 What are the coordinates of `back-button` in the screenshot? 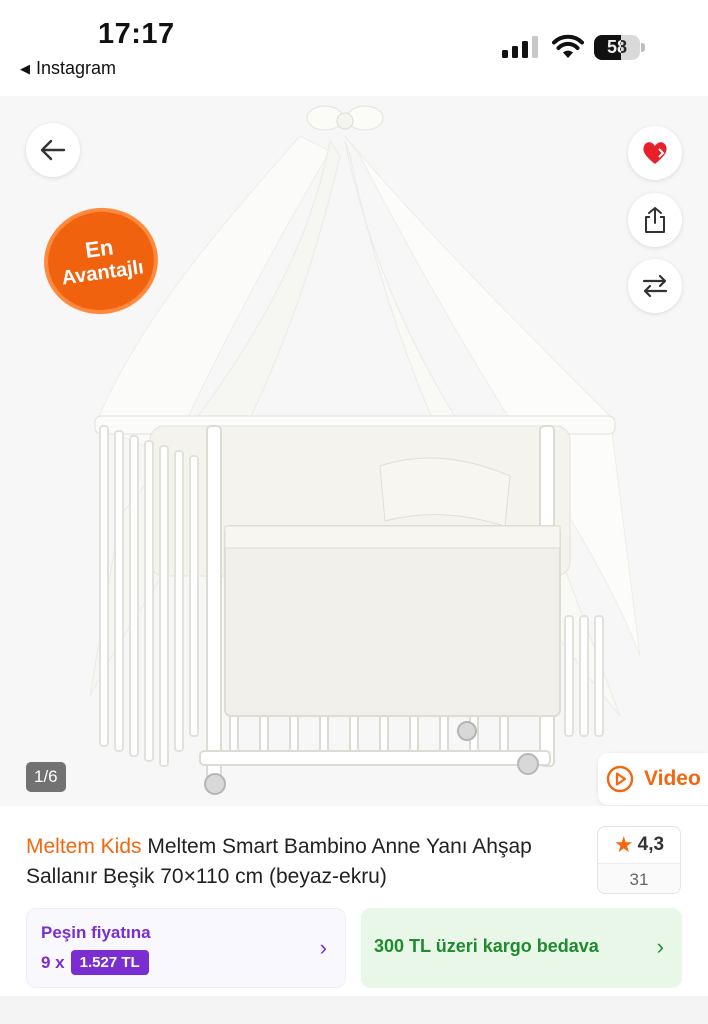 It's located at (53, 150).